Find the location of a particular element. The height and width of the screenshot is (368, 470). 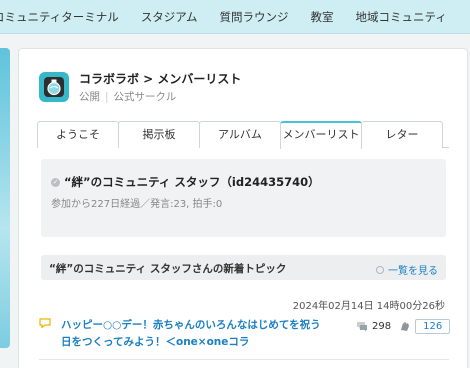

member-name-row: ✓ “絆”のコミュニティ スタッフ（id24435740） is located at coordinates (185, 182).